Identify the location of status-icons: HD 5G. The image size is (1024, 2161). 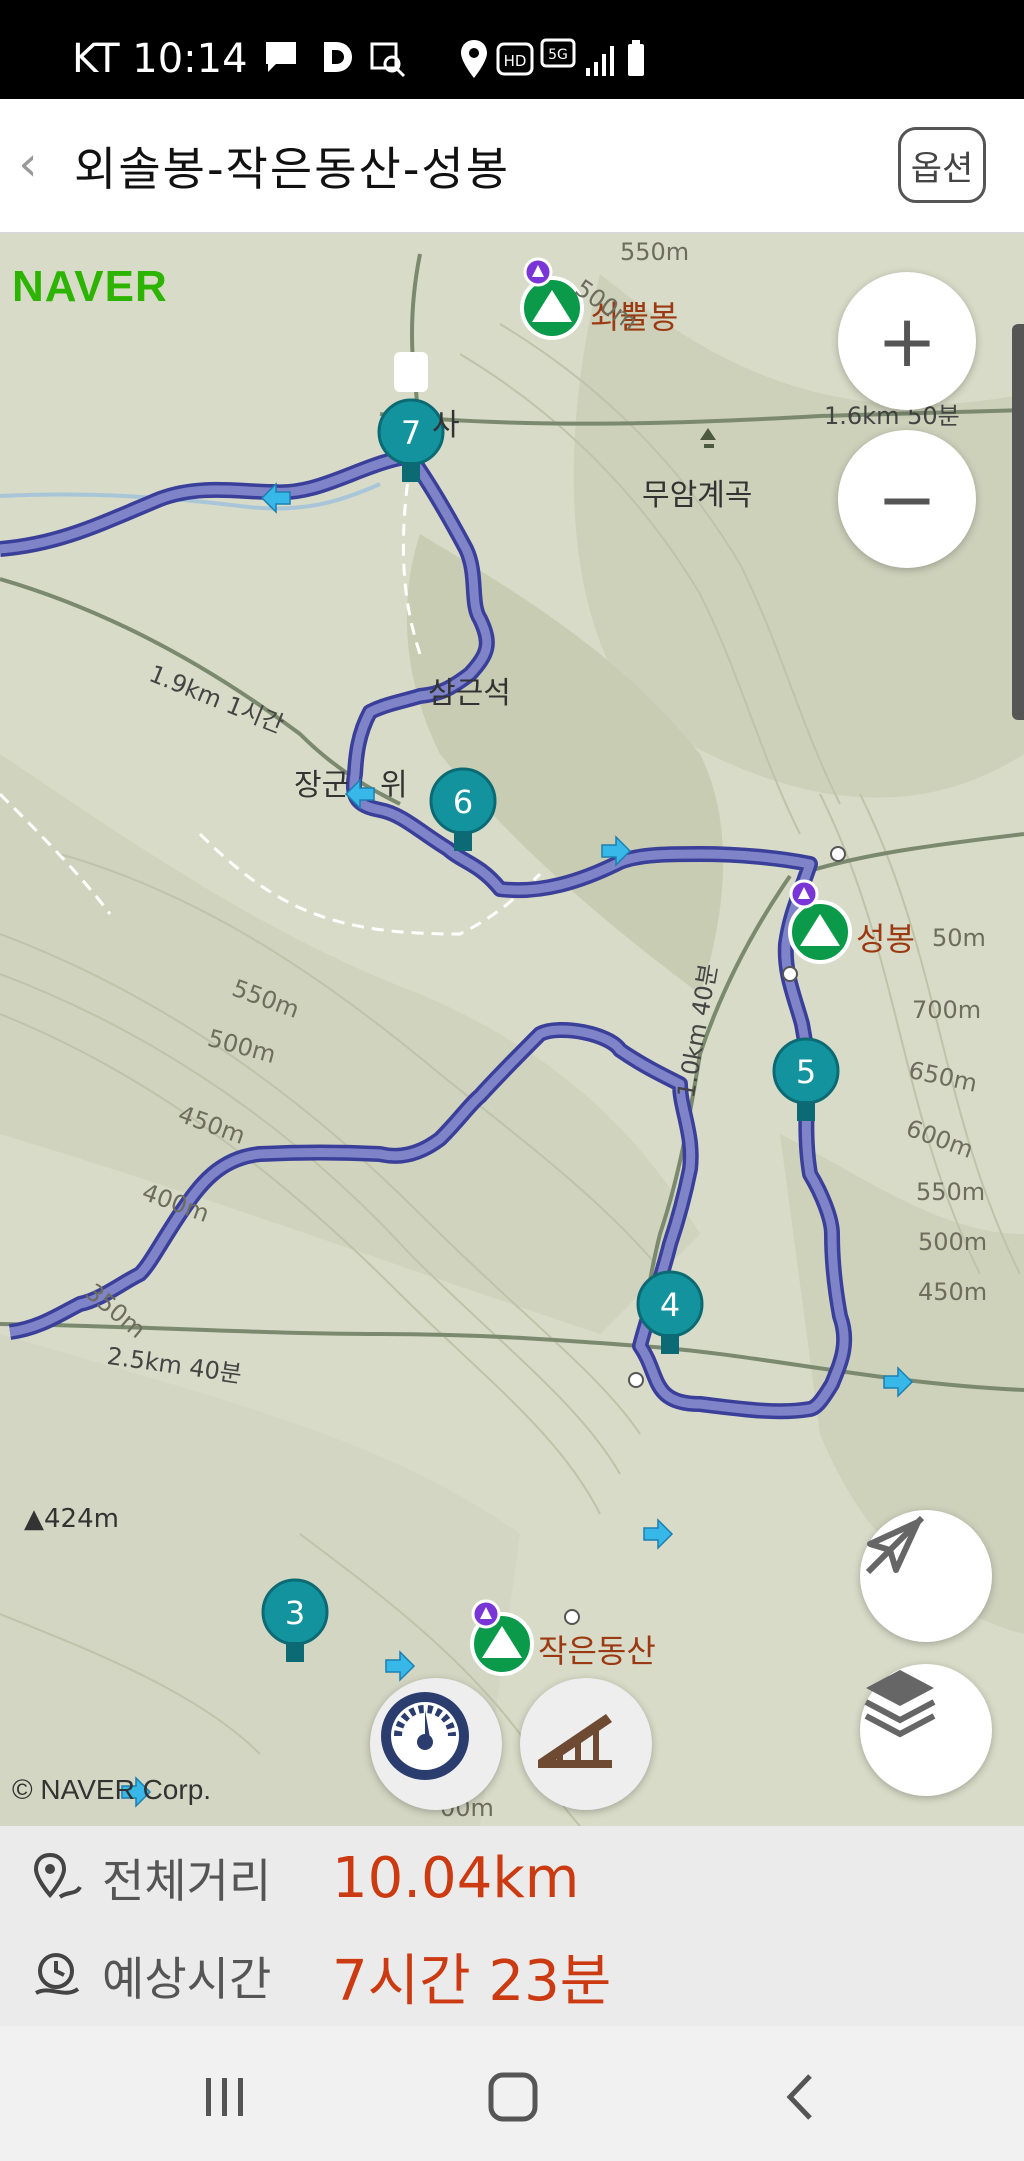
(455, 58).